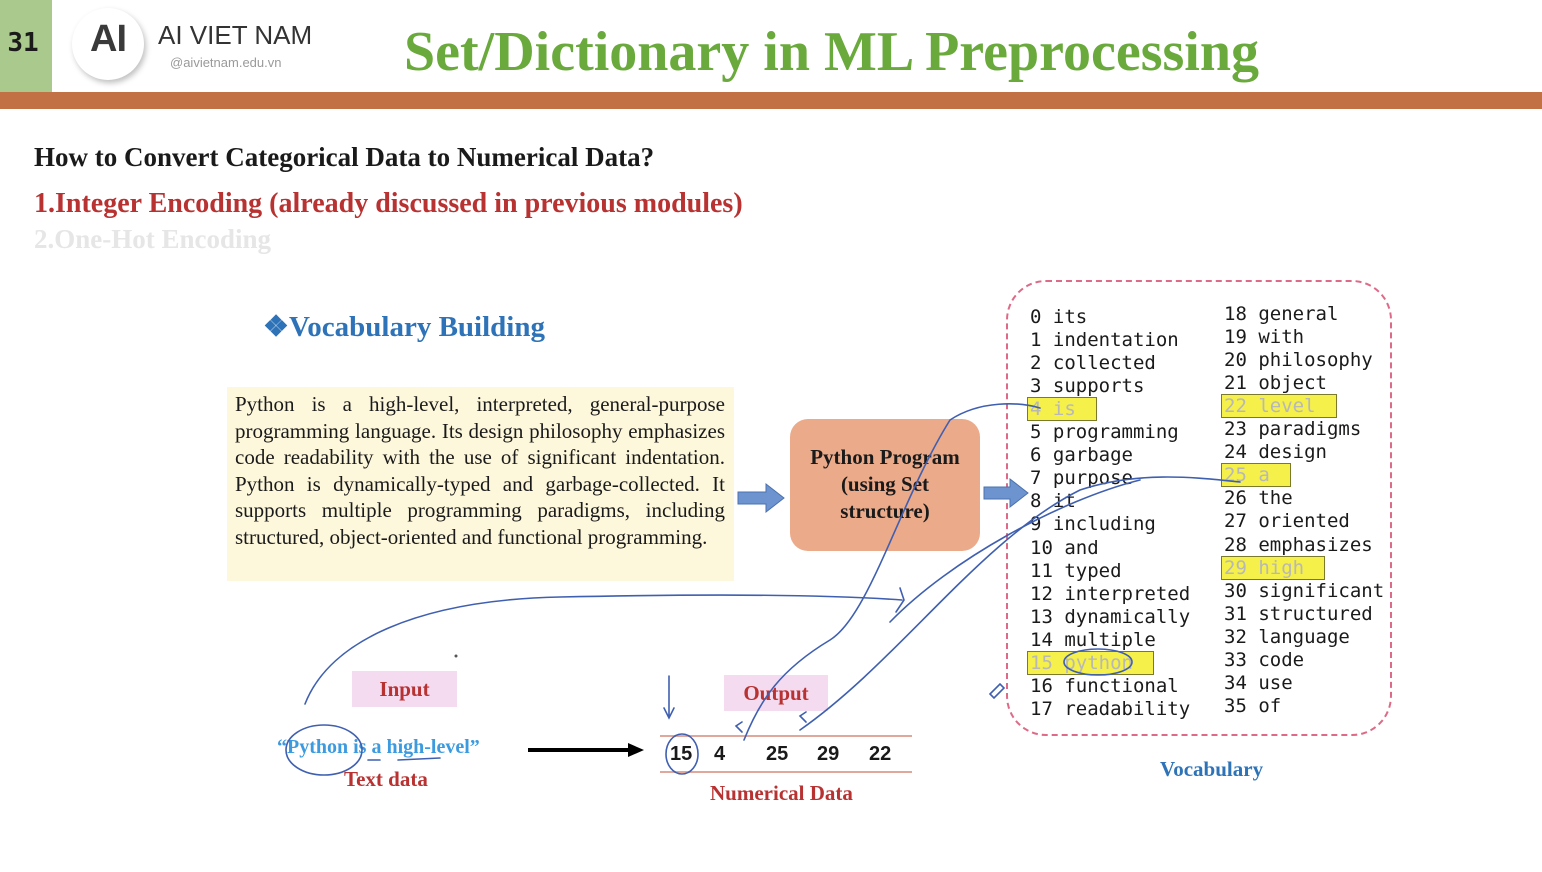 The height and width of the screenshot is (872, 1542). I want to click on arrow-head-icon, so click(636, 750).